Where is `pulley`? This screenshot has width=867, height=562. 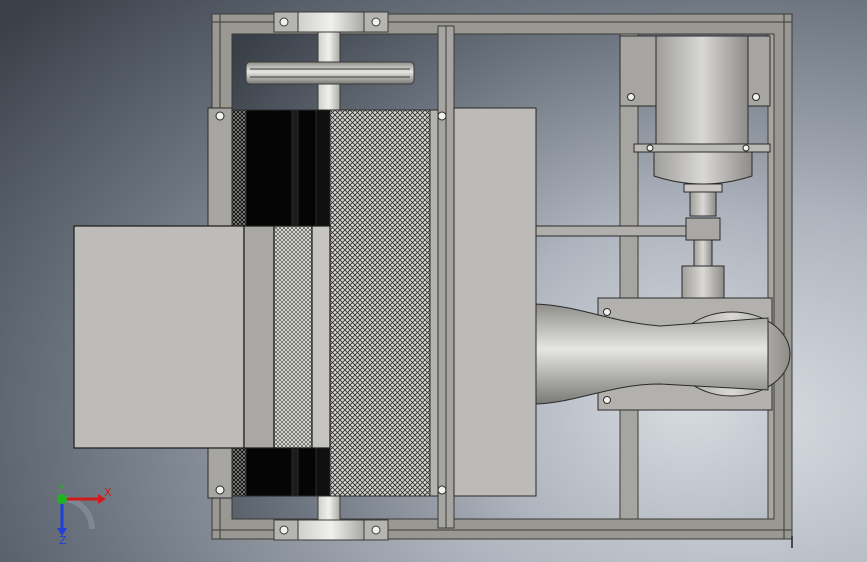
pulley is located at coordinates (330, 73).